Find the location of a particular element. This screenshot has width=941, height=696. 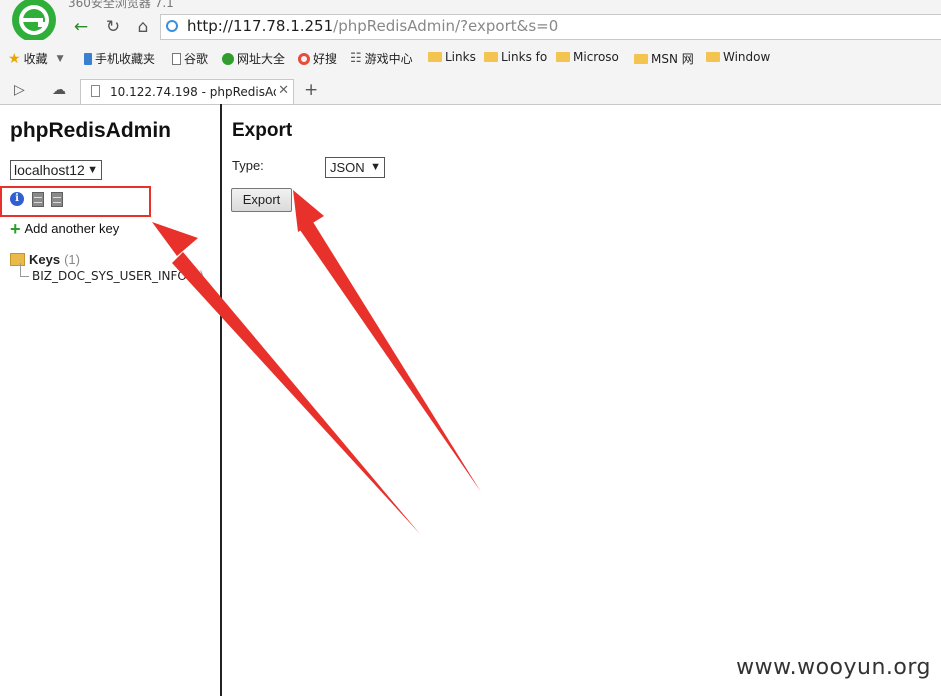

type-label: Type: is located at coordinates (248, 165).